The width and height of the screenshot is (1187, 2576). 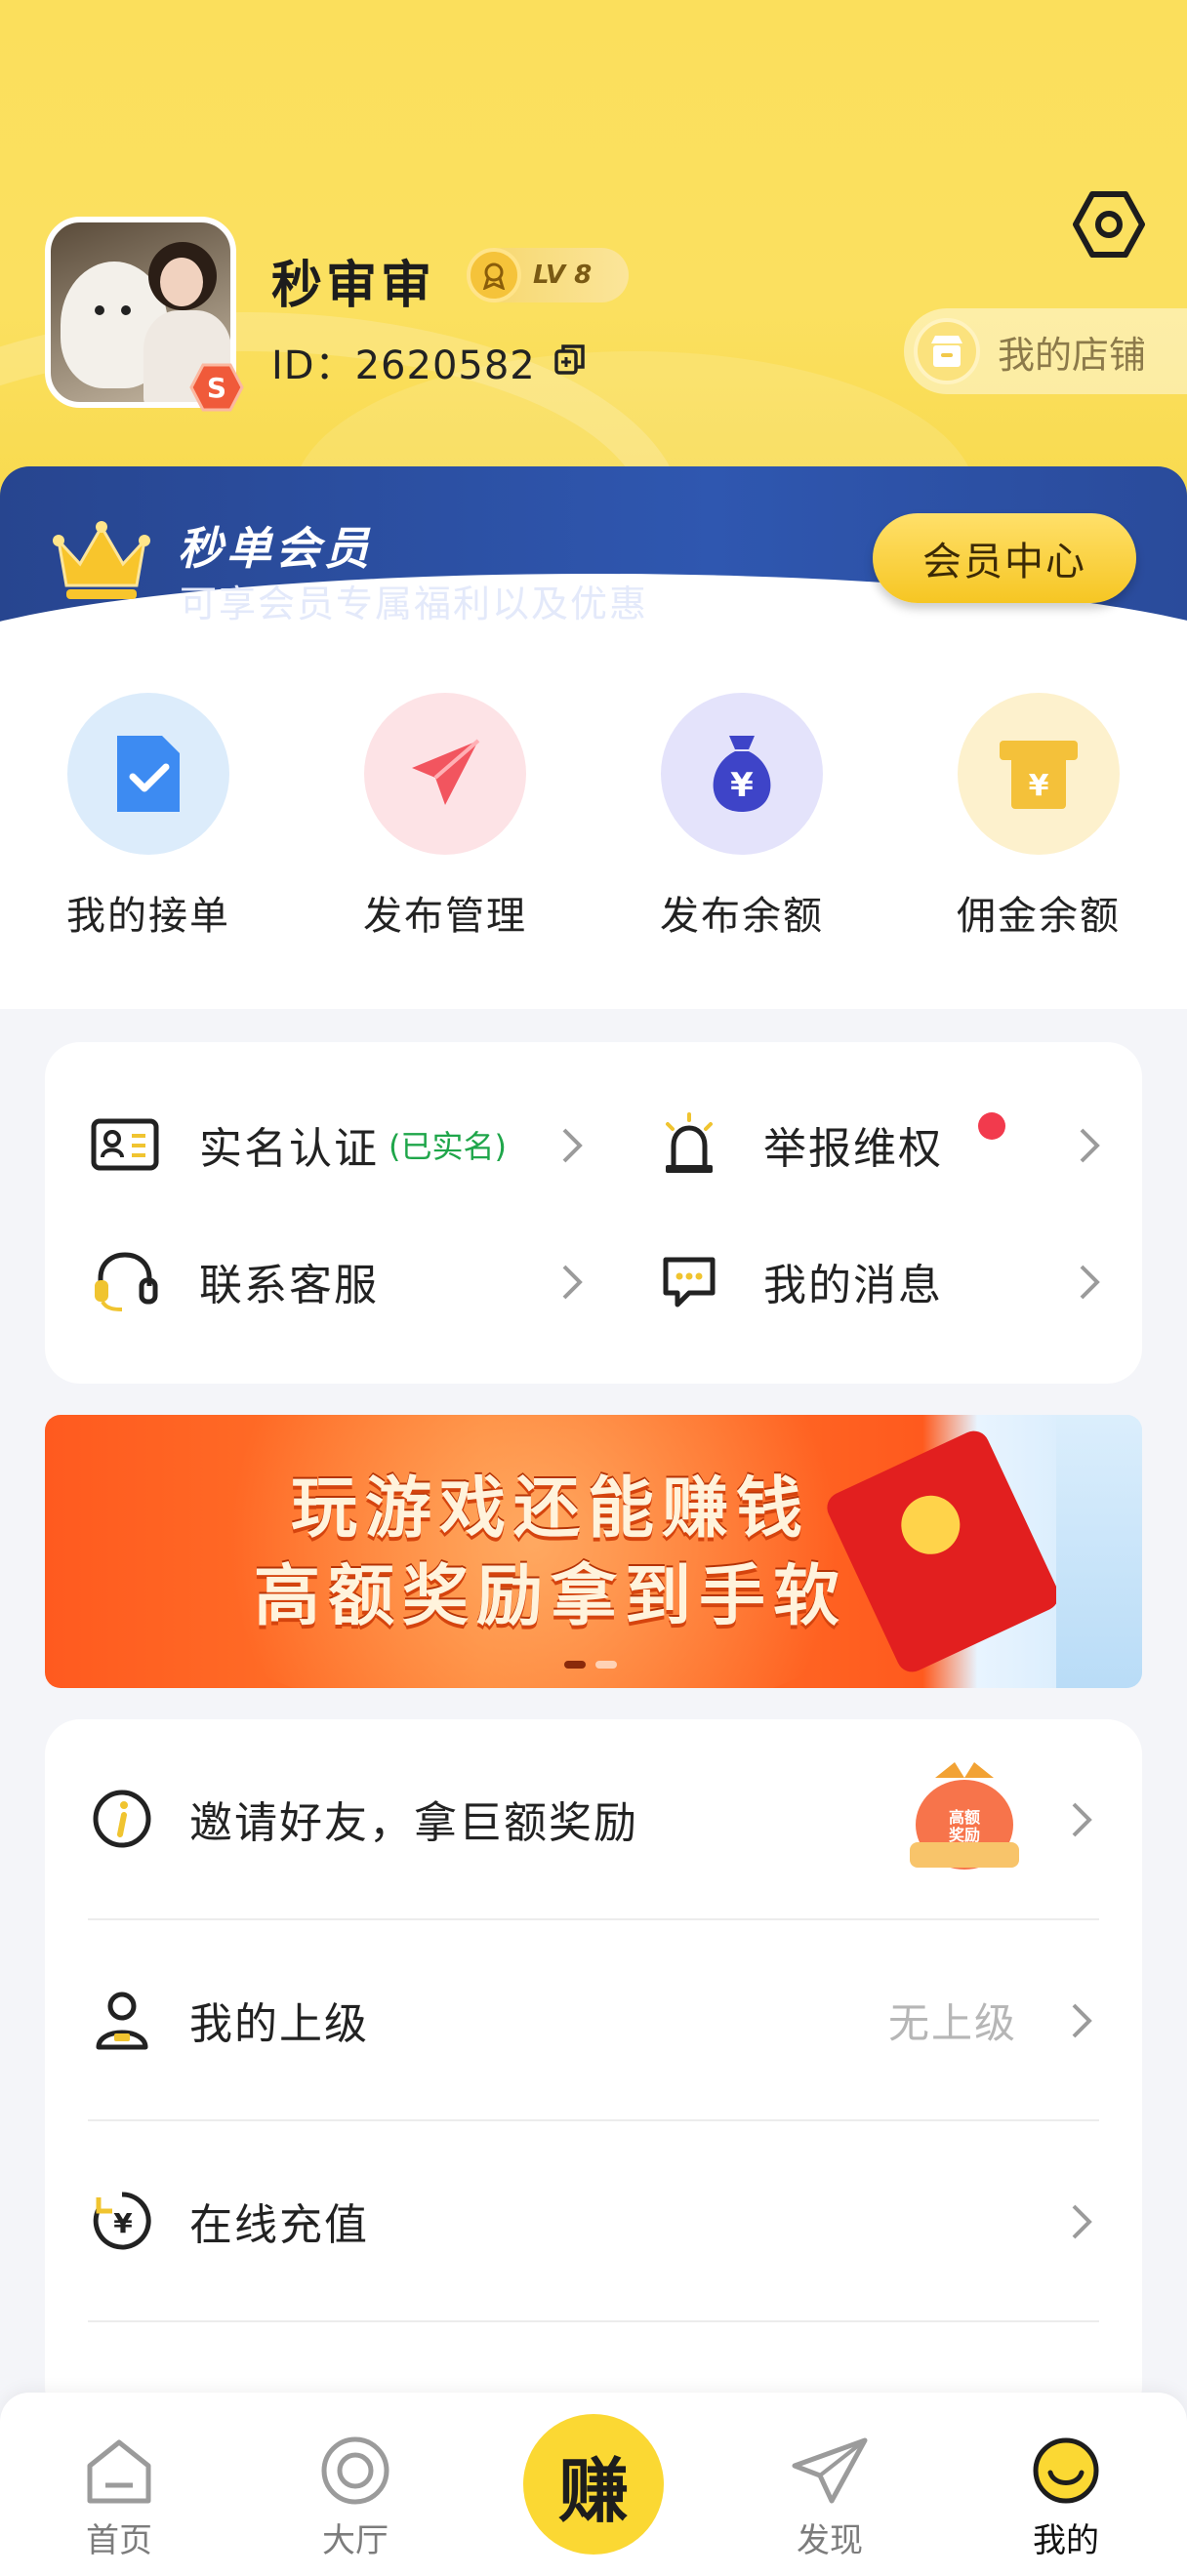 What do you see at coordinates (593, 830) in the screenshot?
I see `quick-actions: 我的接单 发布管理 ¥ 发布余额 ¥ 佣金余额` at bounding box center [593, 830].